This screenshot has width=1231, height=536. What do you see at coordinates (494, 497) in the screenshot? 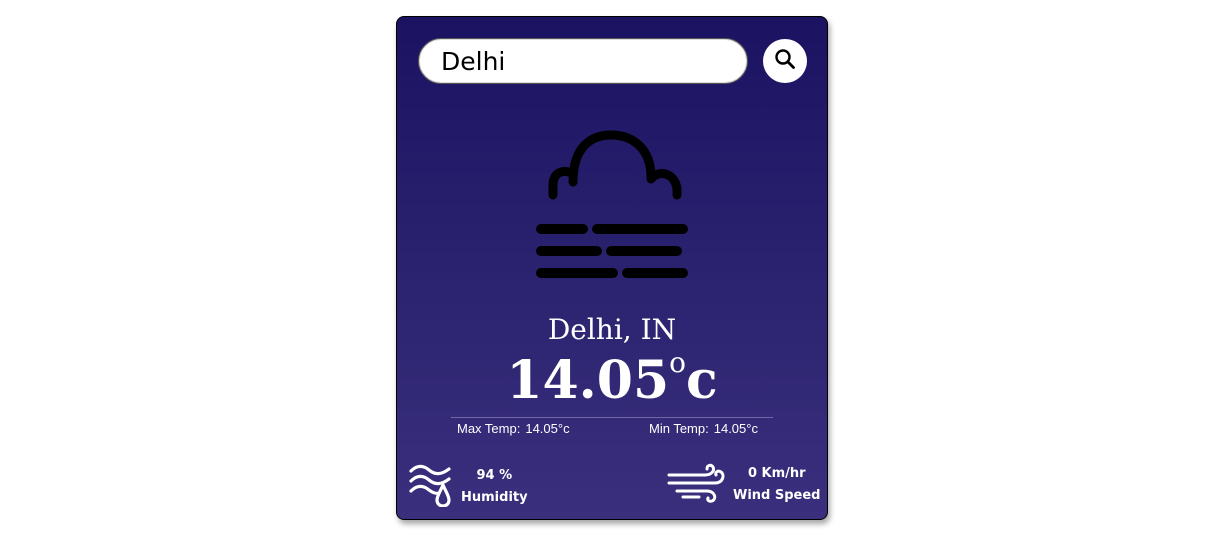
I see `humidity-label: Humidity` at bounding box center [494, 497].